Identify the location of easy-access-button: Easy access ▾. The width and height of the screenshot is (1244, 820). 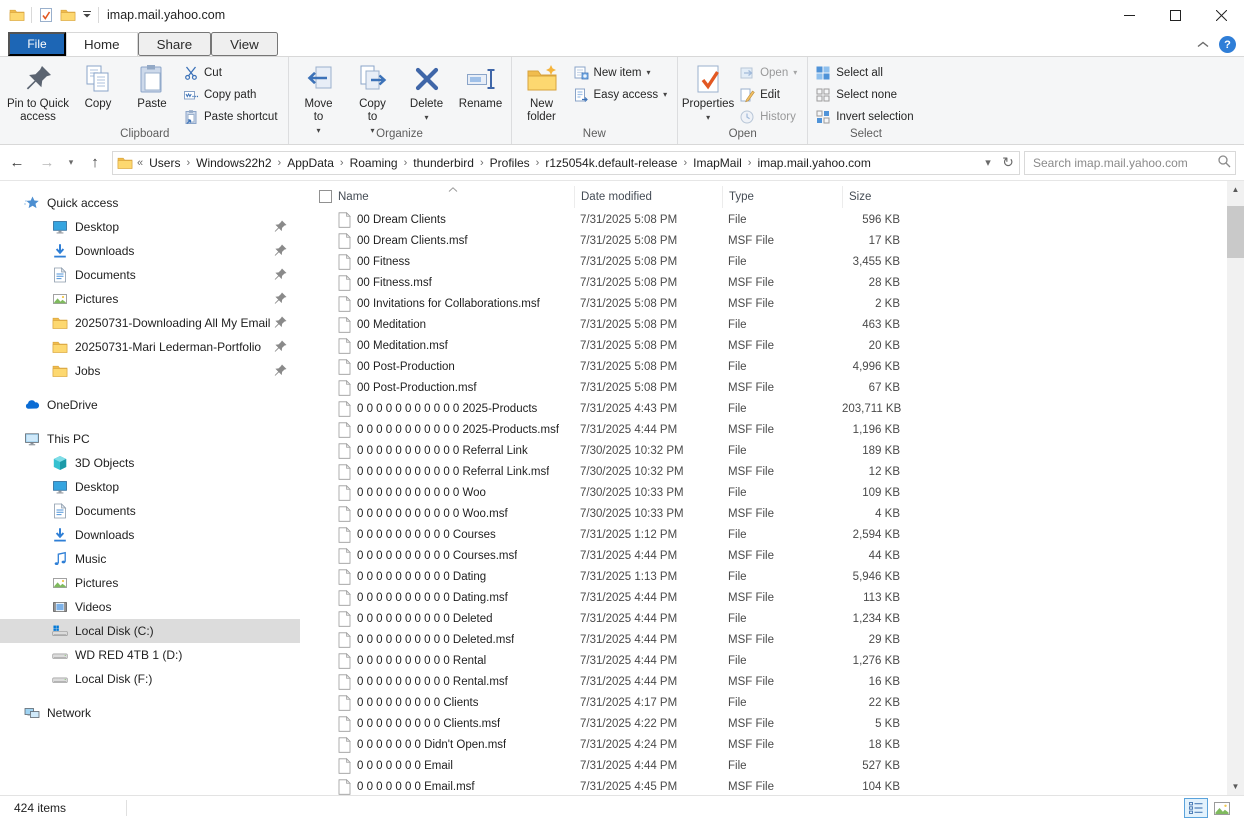
(622, 94).